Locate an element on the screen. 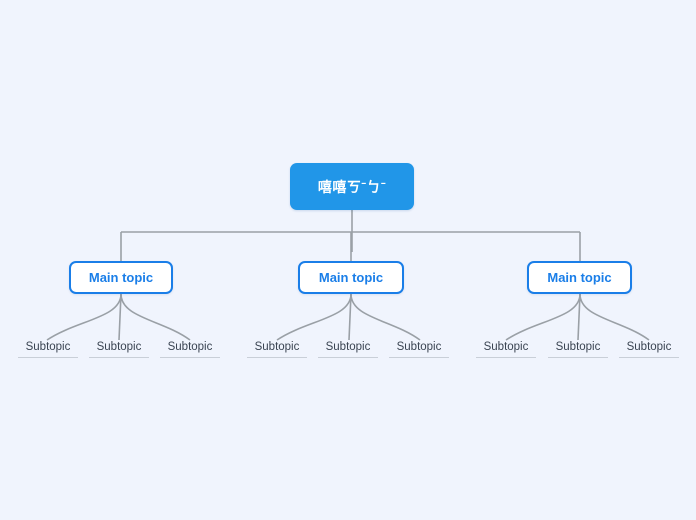  subtopic-node-3-2: Subtopic is located at coordinates (578, 348).